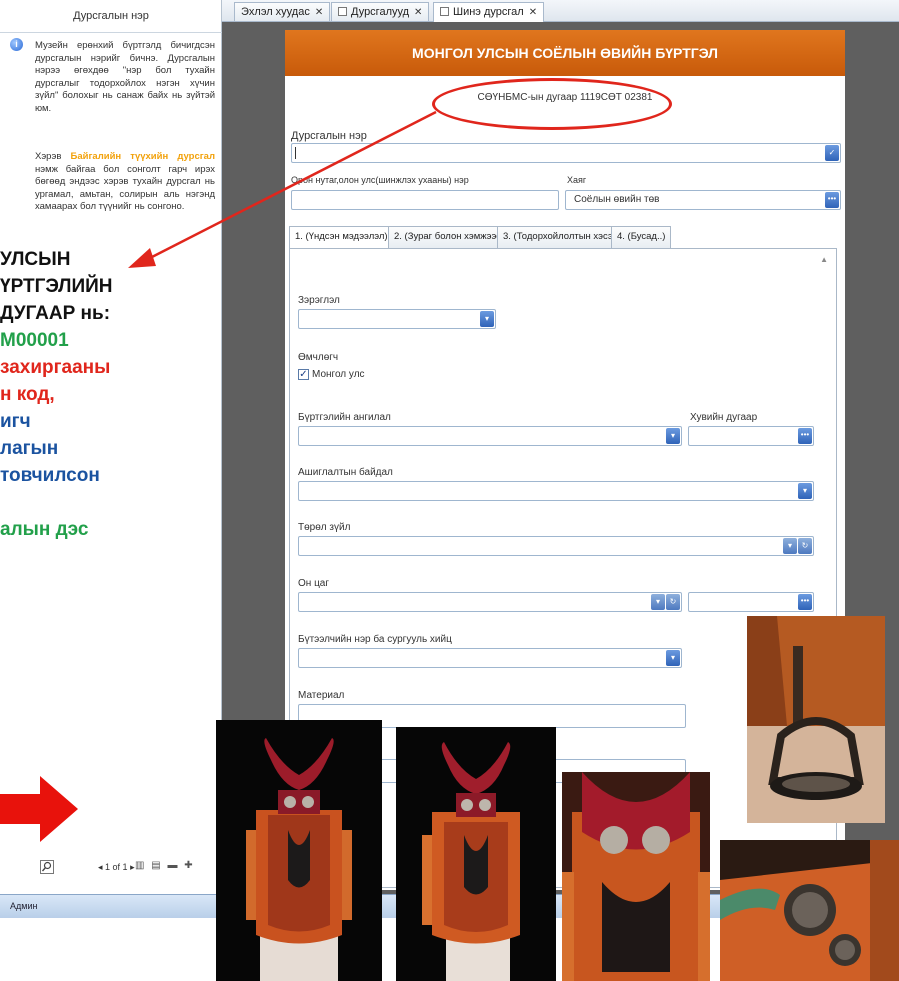  What do you see at coordinates (703, 200) in the screenshot?
I see `address-input: Соёлын өвийн төв •••` at bounding box center [703, 200].